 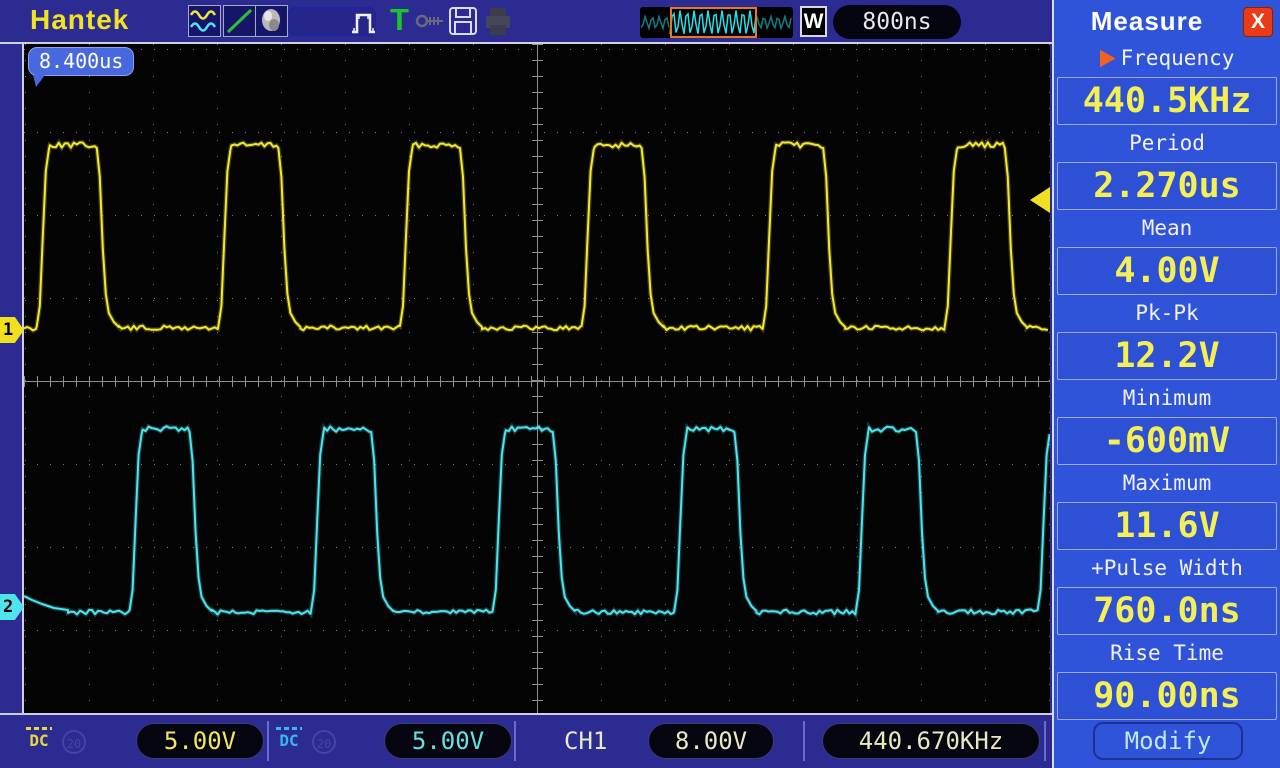 I want to click on measure-row: Maximum 11.6V, so click(x=1167, y=509).